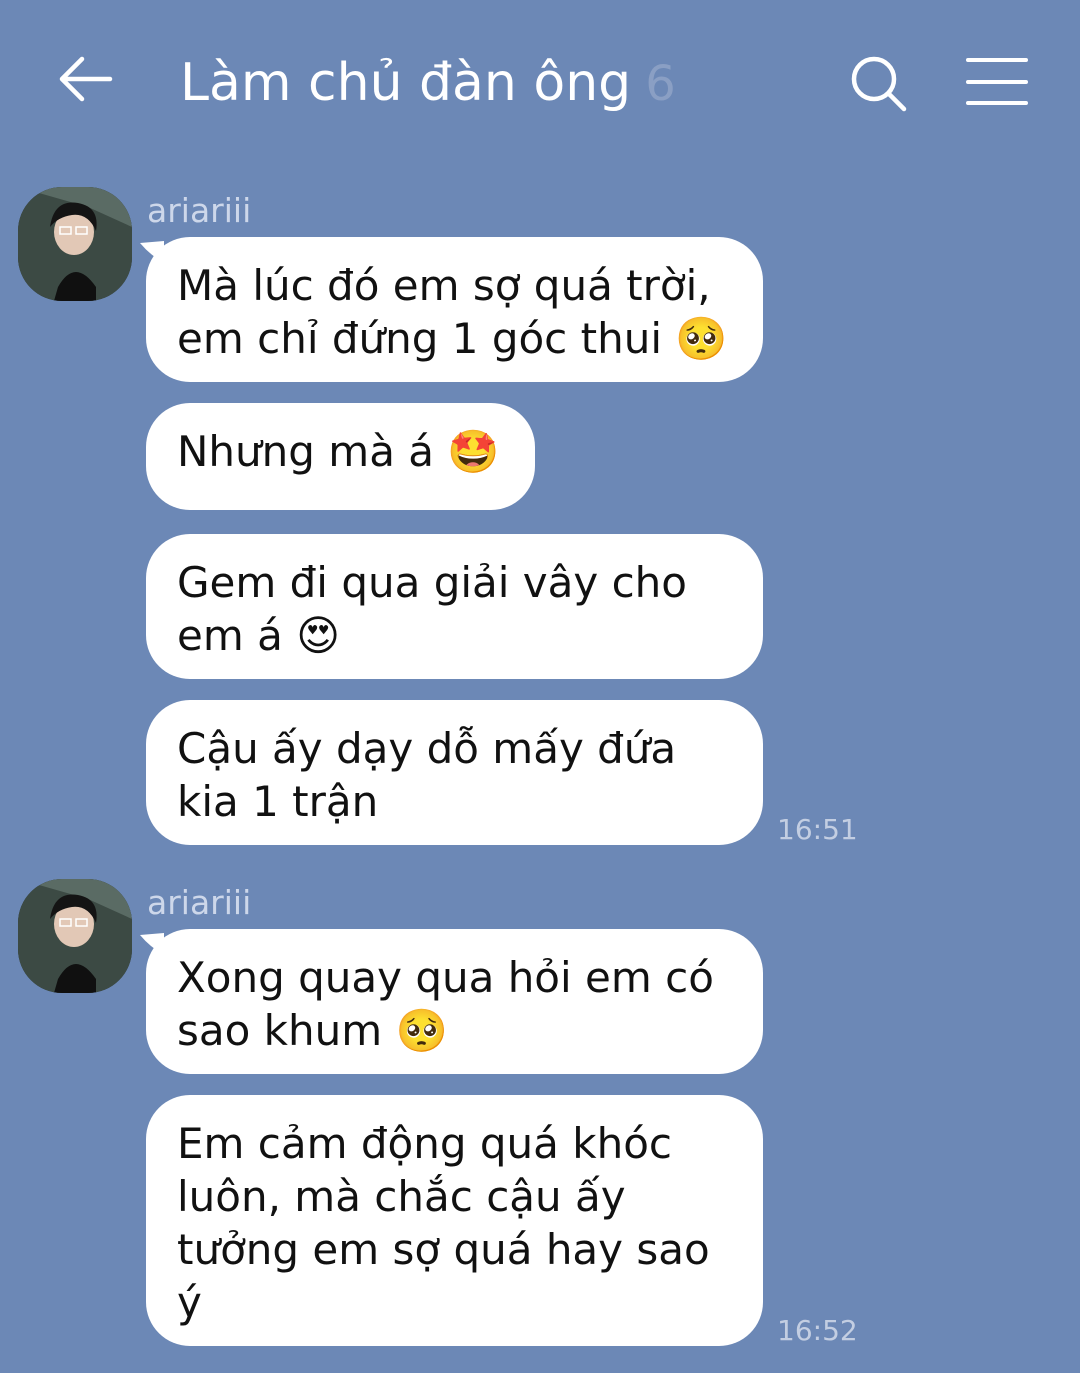 Image resolution: width=1080 pixels, height=1373 pixels. I want to click on search-button, so click(880, 84).